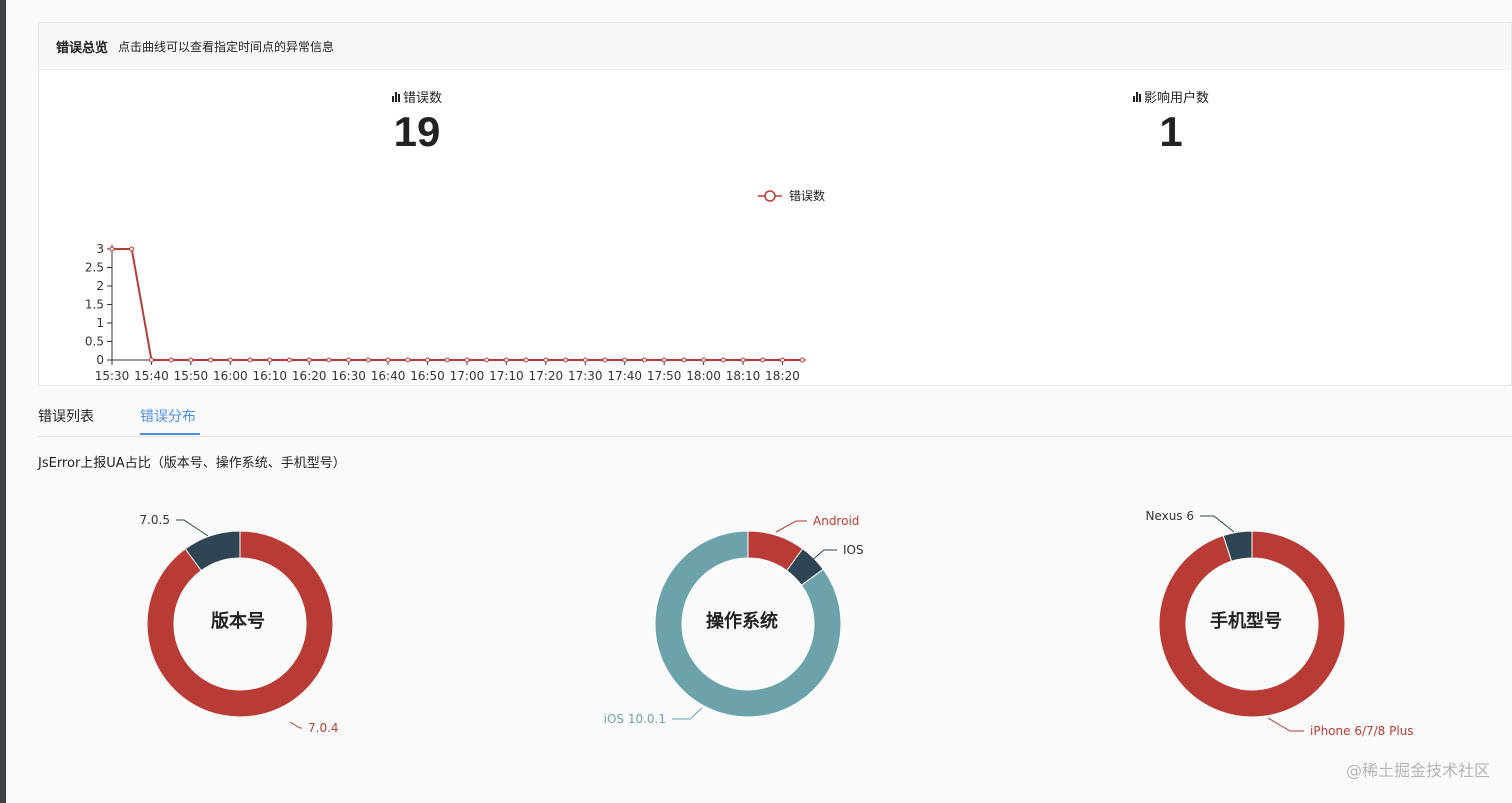 This screenshot has height=803, width=1512. I want to click on model-pie-chart: iPhone 6/7/8 Plus Nexus 6, so click(1246, 620).